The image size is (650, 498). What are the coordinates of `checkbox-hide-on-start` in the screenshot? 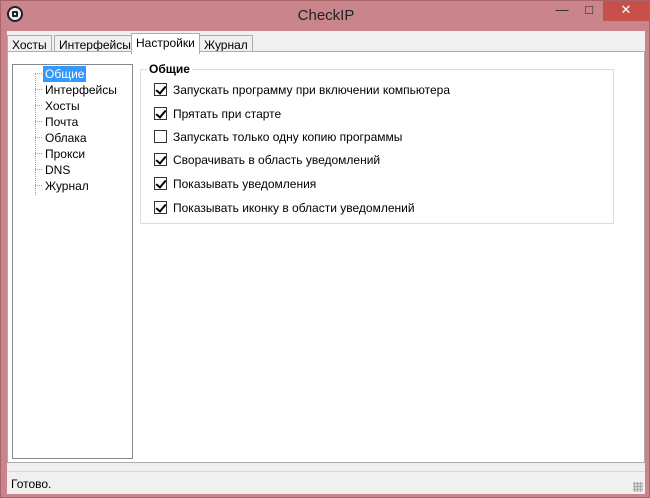 It's located at (160, 114).